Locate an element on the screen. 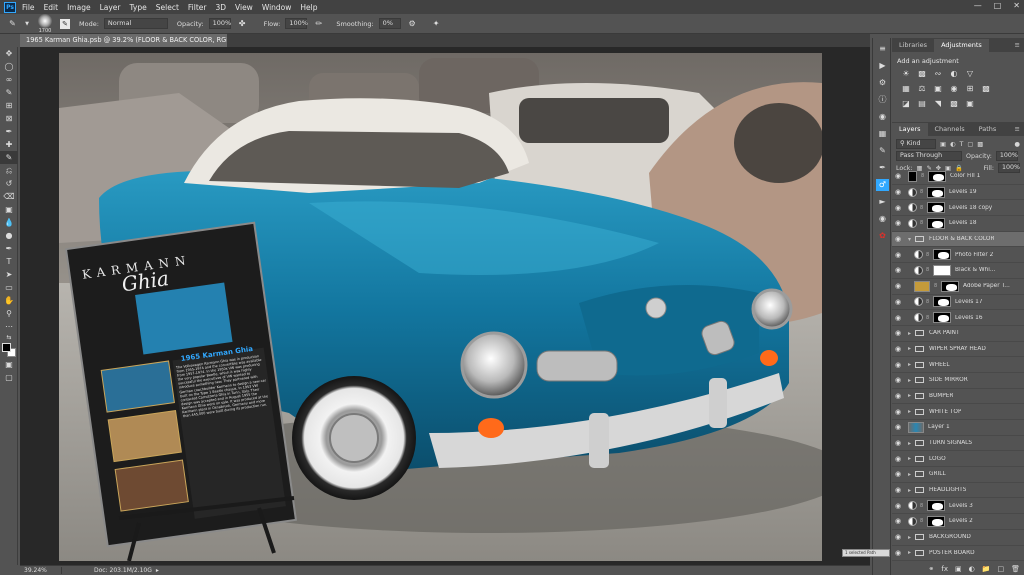  menu-image: Image is located at coordinates (79, 7).